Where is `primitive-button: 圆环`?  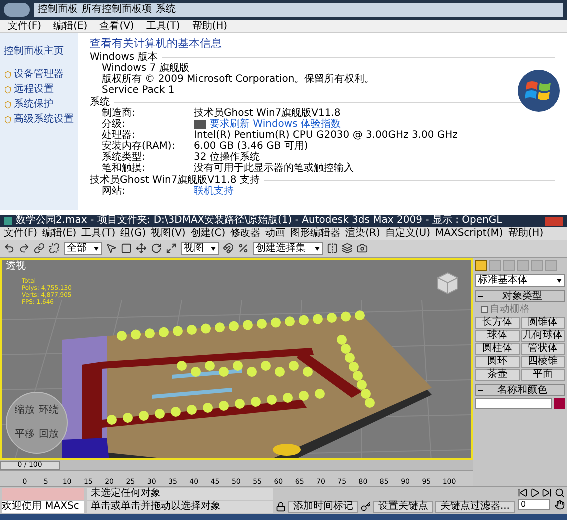 primitive-button: 圆环 is located at coordinates (497, 362).